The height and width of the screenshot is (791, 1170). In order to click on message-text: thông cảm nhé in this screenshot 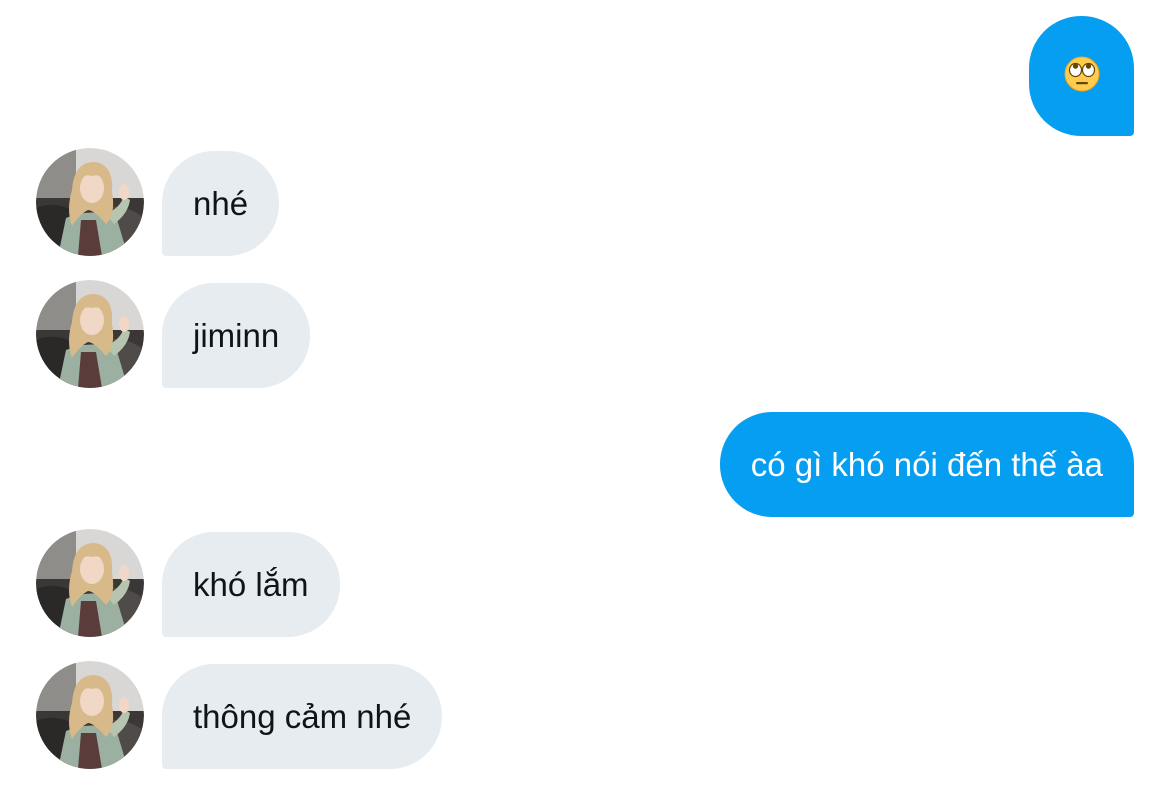, I will do `click(302, 716)`.